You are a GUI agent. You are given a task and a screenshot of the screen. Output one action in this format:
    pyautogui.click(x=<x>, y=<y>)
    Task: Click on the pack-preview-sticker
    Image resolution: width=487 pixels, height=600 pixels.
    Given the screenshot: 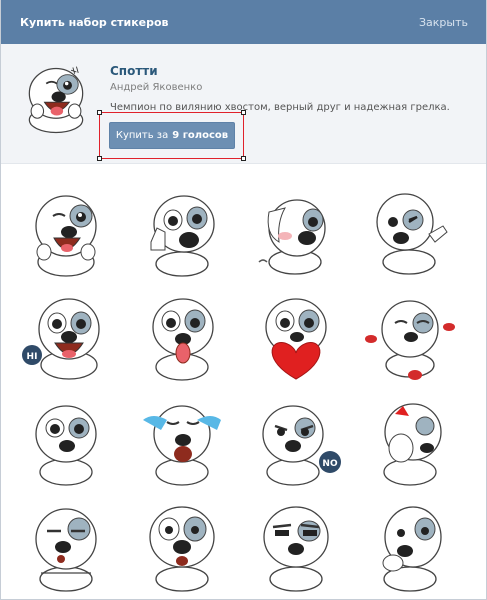 What is the action you would take?
    pyautogui.click(x=56, y=100)
    